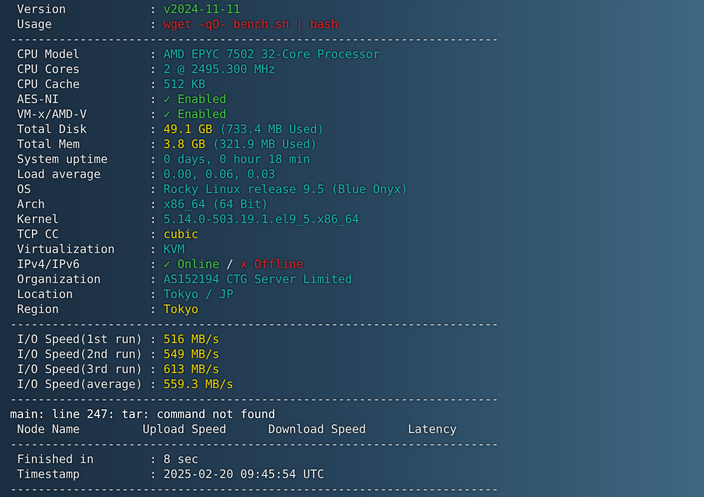 This screenshot has height=497, width=704. What do you see at coordinates (38, 219) in the screenshot?
I see `field-label: Kernel` at bounding box center [38, 219].